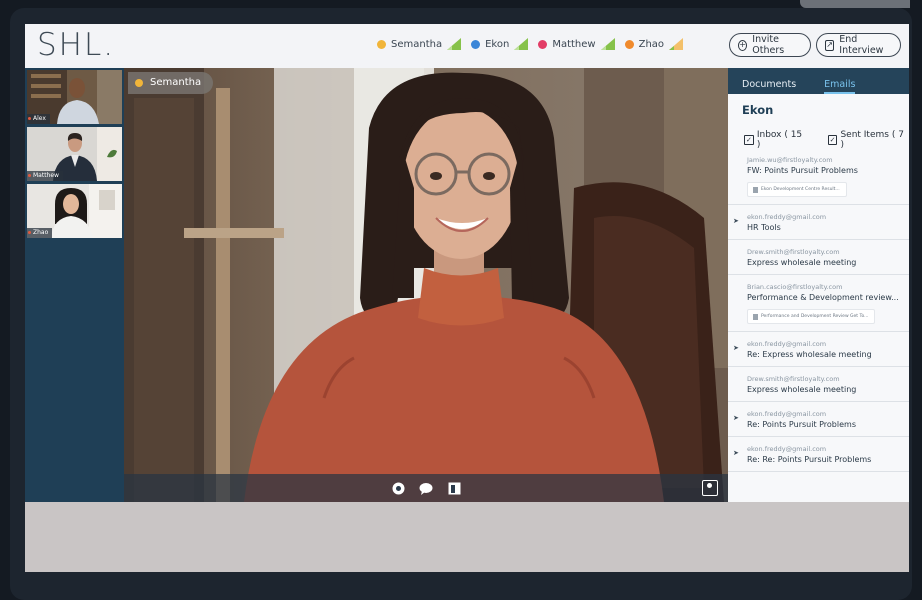 This screenshot has width=922, height=600. Describe the element at coordinates (809, 459) in the screenshot. I see `email-subject: Re: Re: Points Pursuit Problems` at that location.